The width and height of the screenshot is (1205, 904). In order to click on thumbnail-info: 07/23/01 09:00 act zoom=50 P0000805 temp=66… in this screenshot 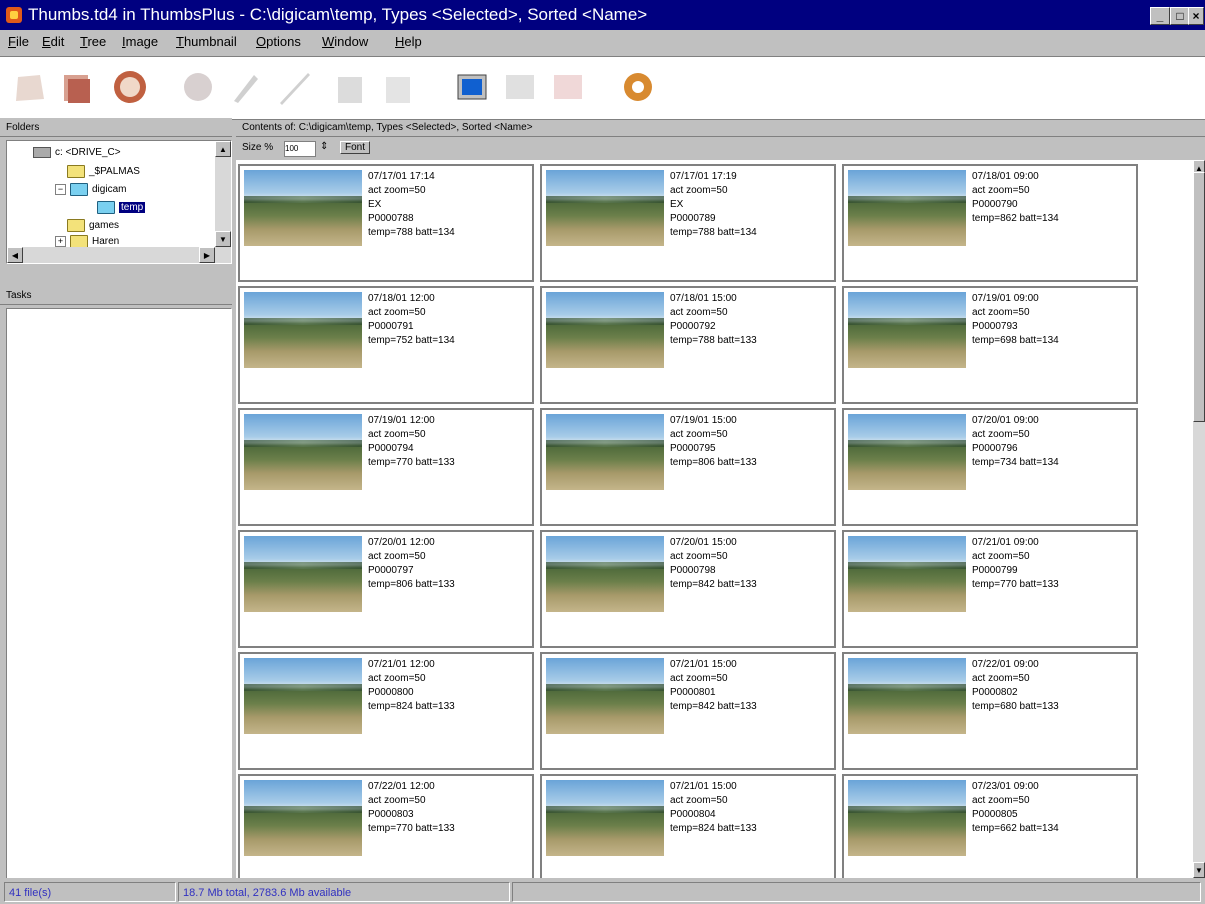, I will do `click(1015, 807)`.